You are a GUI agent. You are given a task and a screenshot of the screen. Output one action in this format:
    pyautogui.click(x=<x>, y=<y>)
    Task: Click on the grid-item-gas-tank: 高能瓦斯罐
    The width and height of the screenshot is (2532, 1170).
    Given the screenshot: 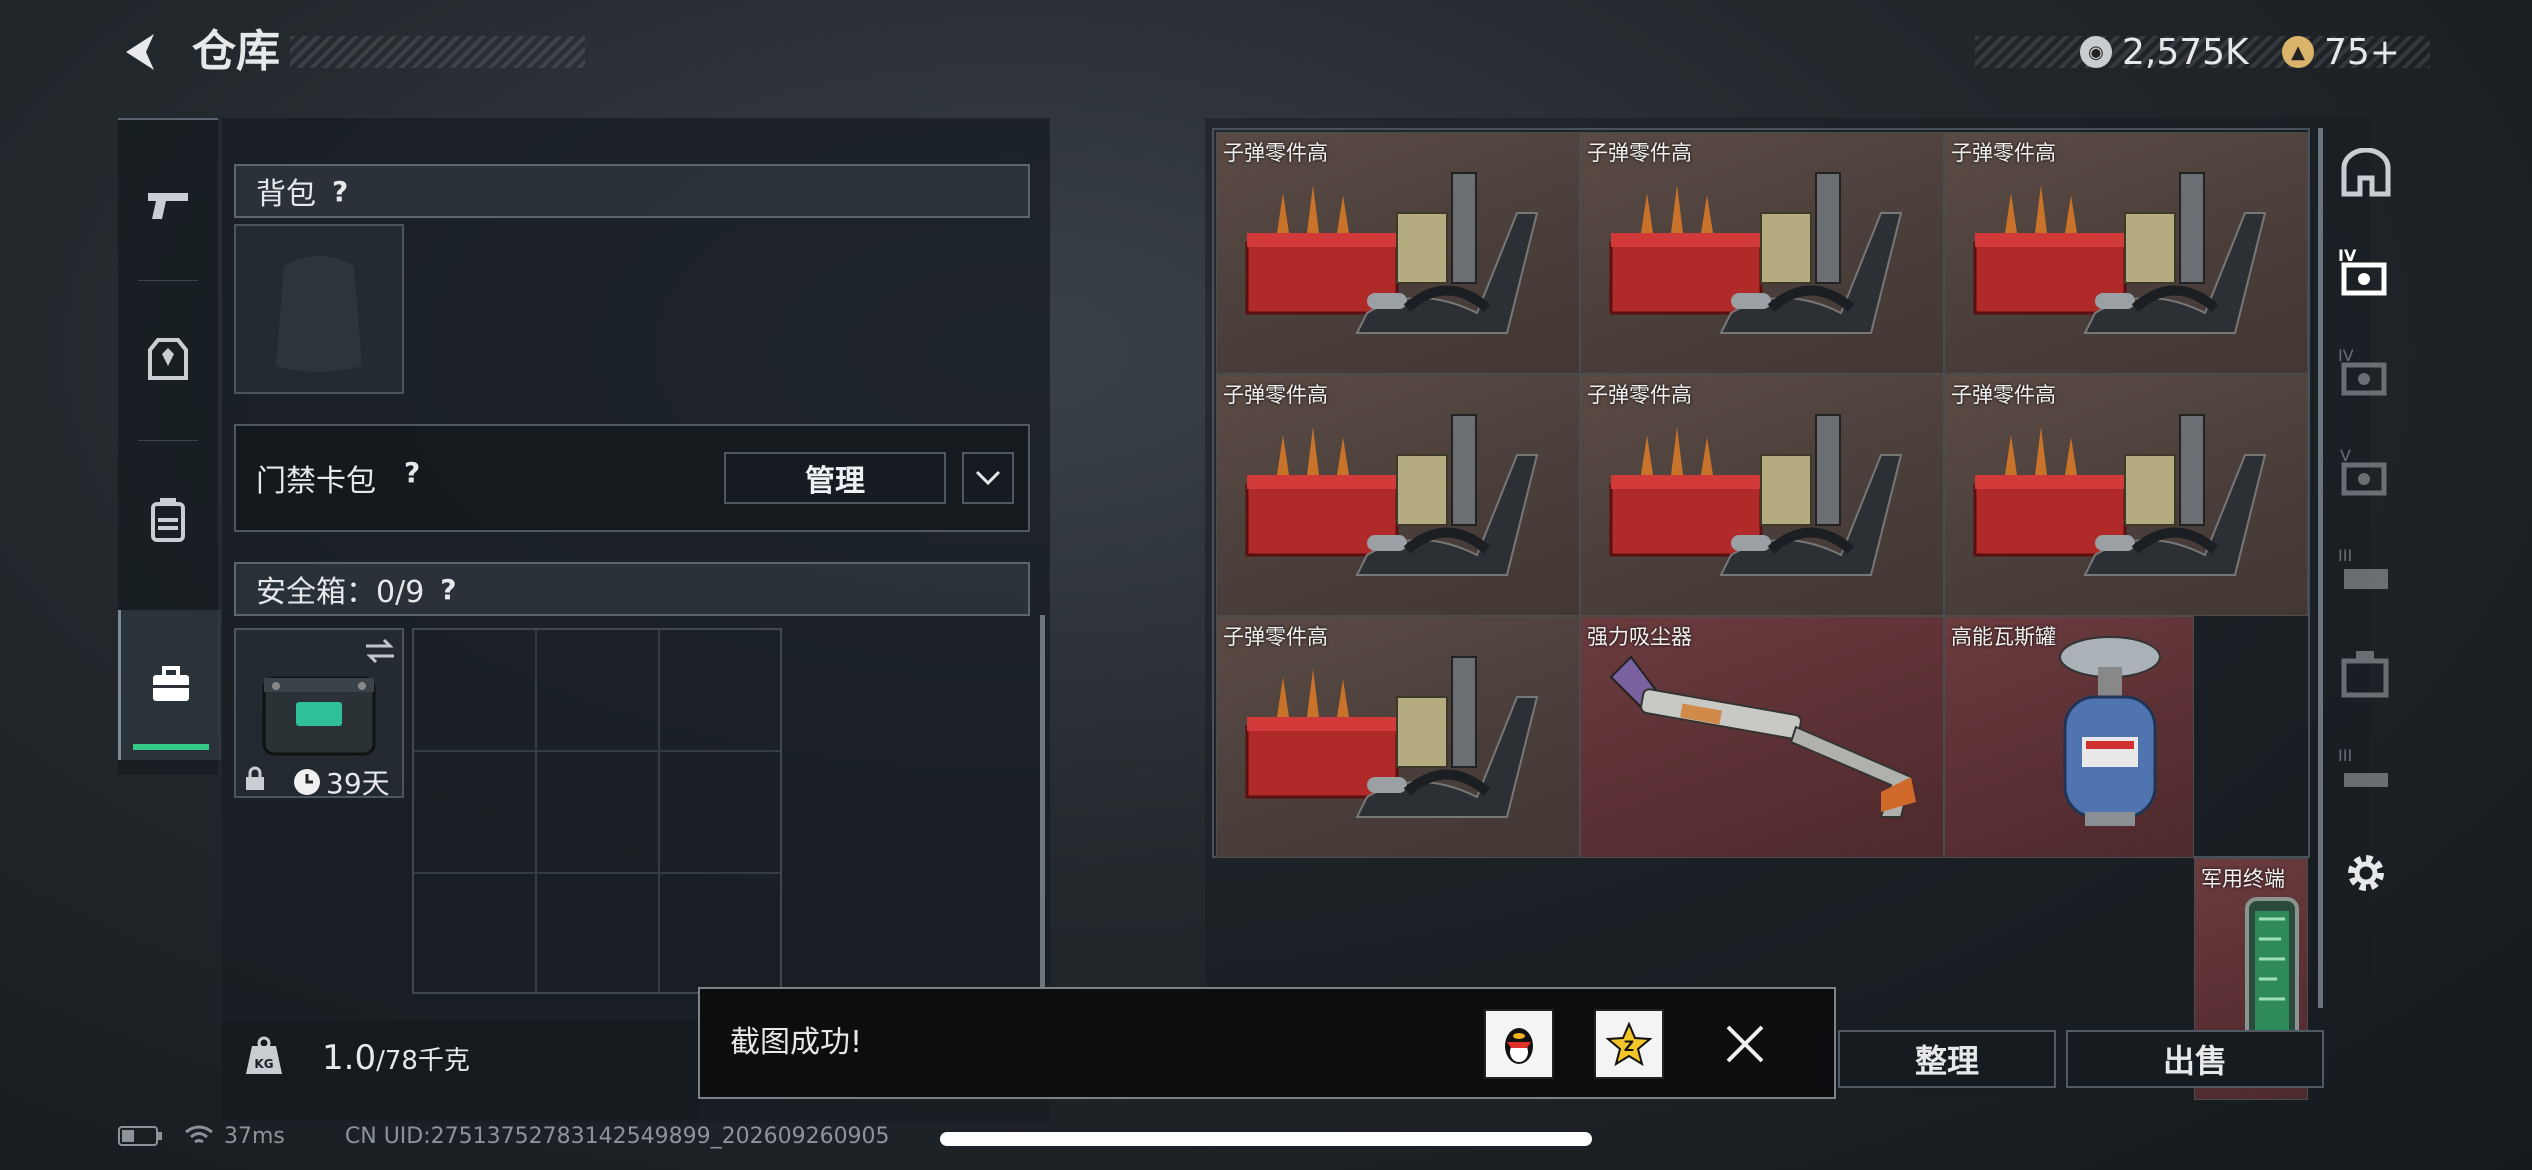 What is the action you would take?
    pyautogui.click(x=2069, y=737)
    